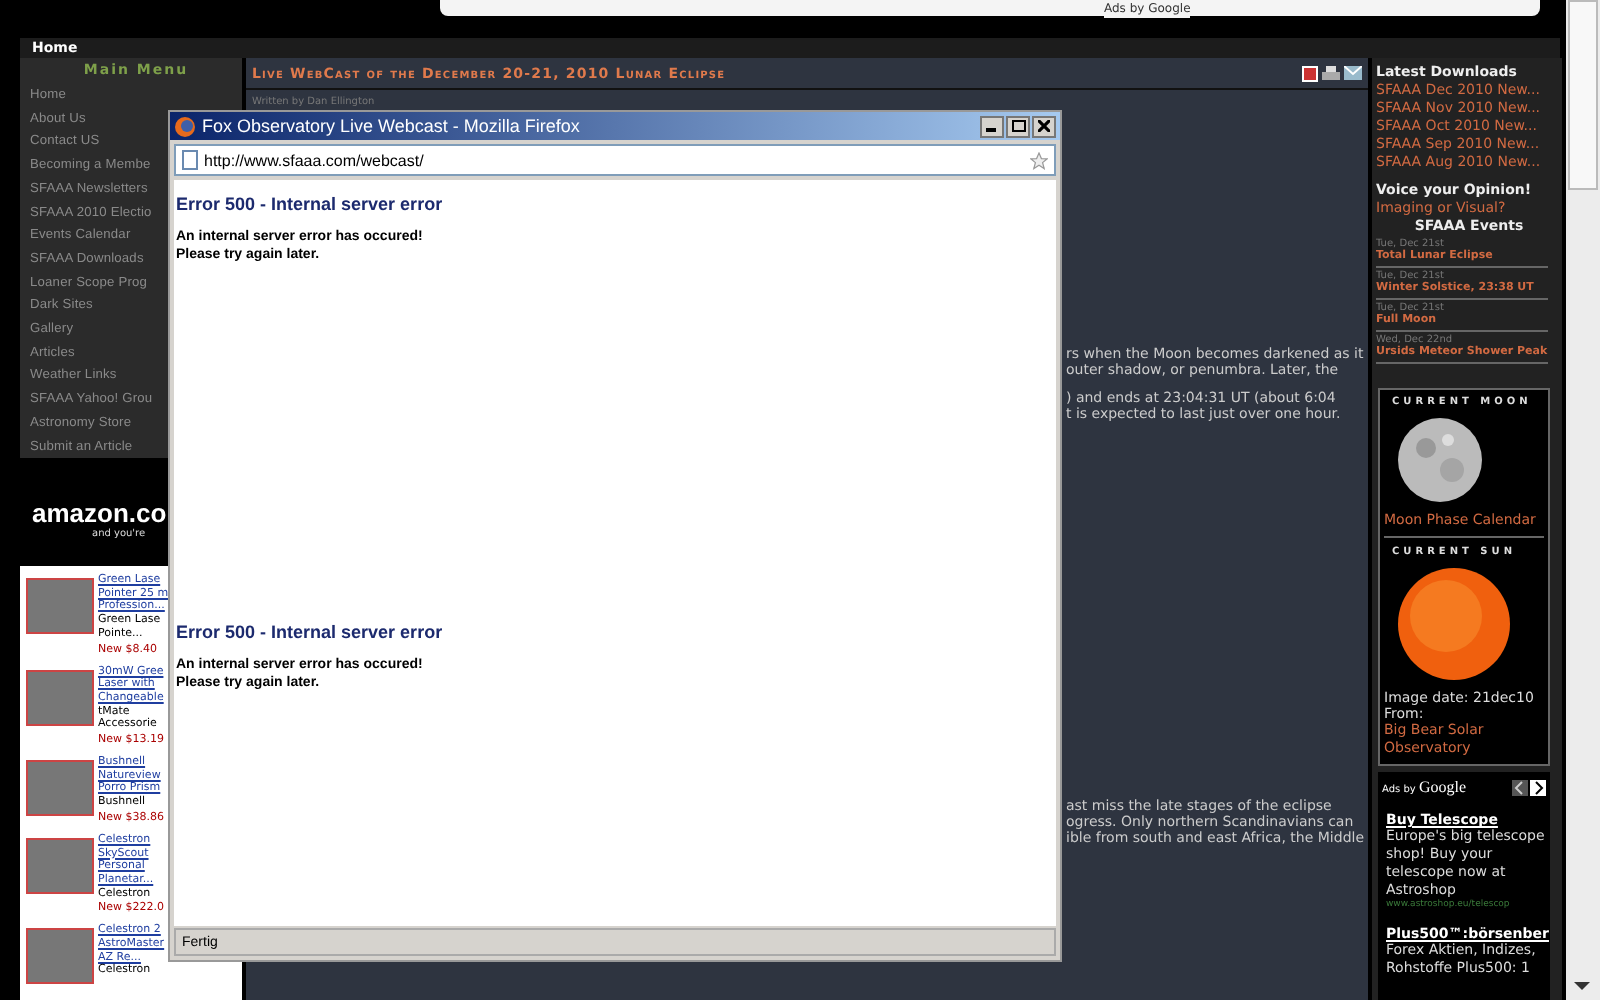 This screenshot has height=1000, width=1600. I want to click on sun-drawing, so click(1454, 624).